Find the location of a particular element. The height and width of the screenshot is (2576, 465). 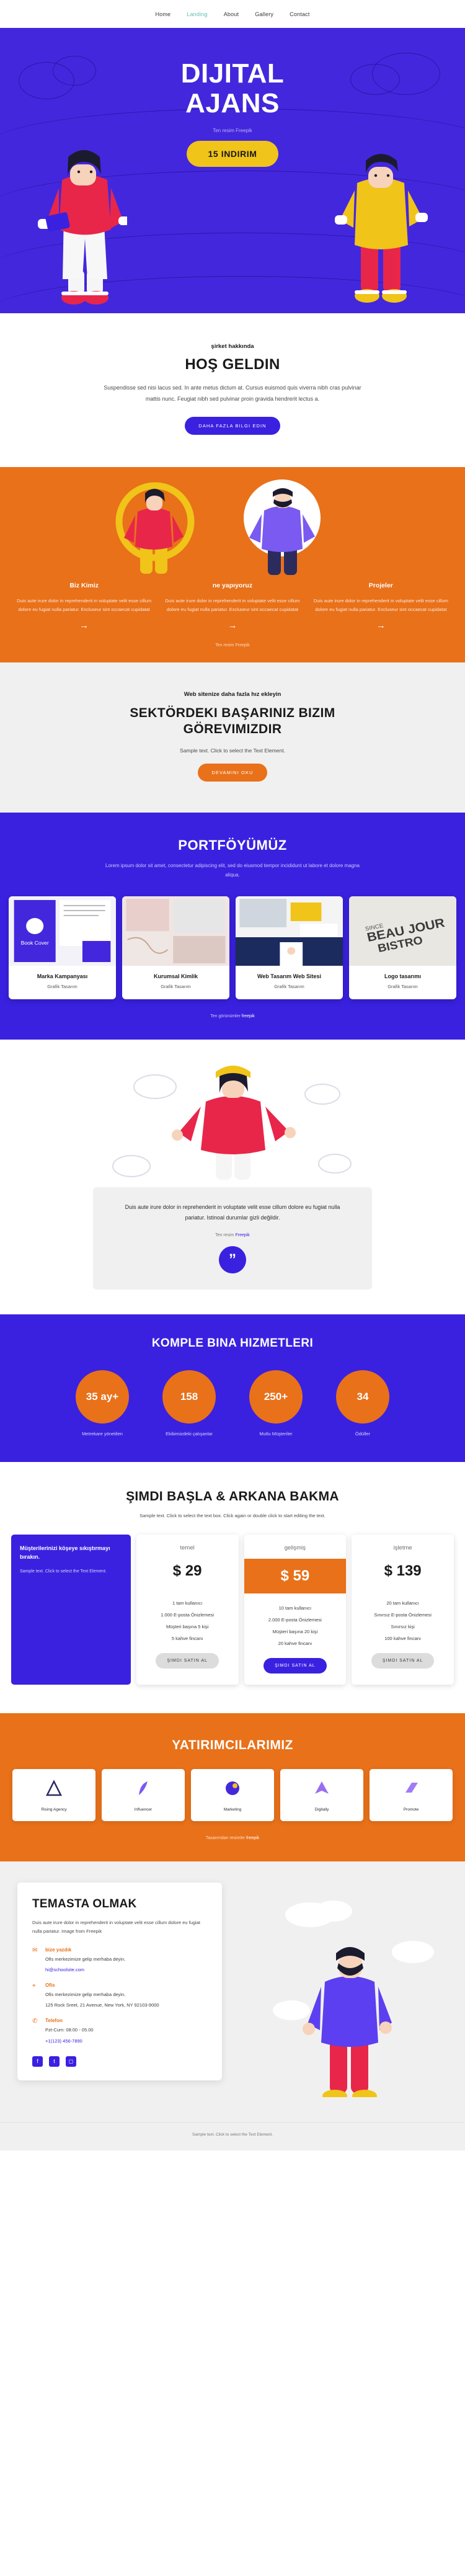

contact-phone-link: +1(123) 456-7890 is located at coordinates (63, 2041).